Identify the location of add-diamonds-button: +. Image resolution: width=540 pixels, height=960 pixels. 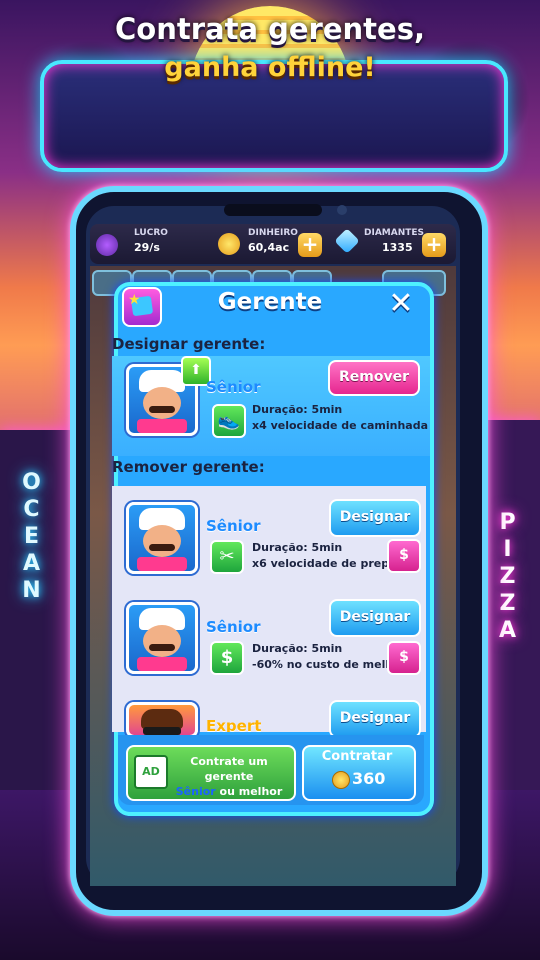
(434, 245).